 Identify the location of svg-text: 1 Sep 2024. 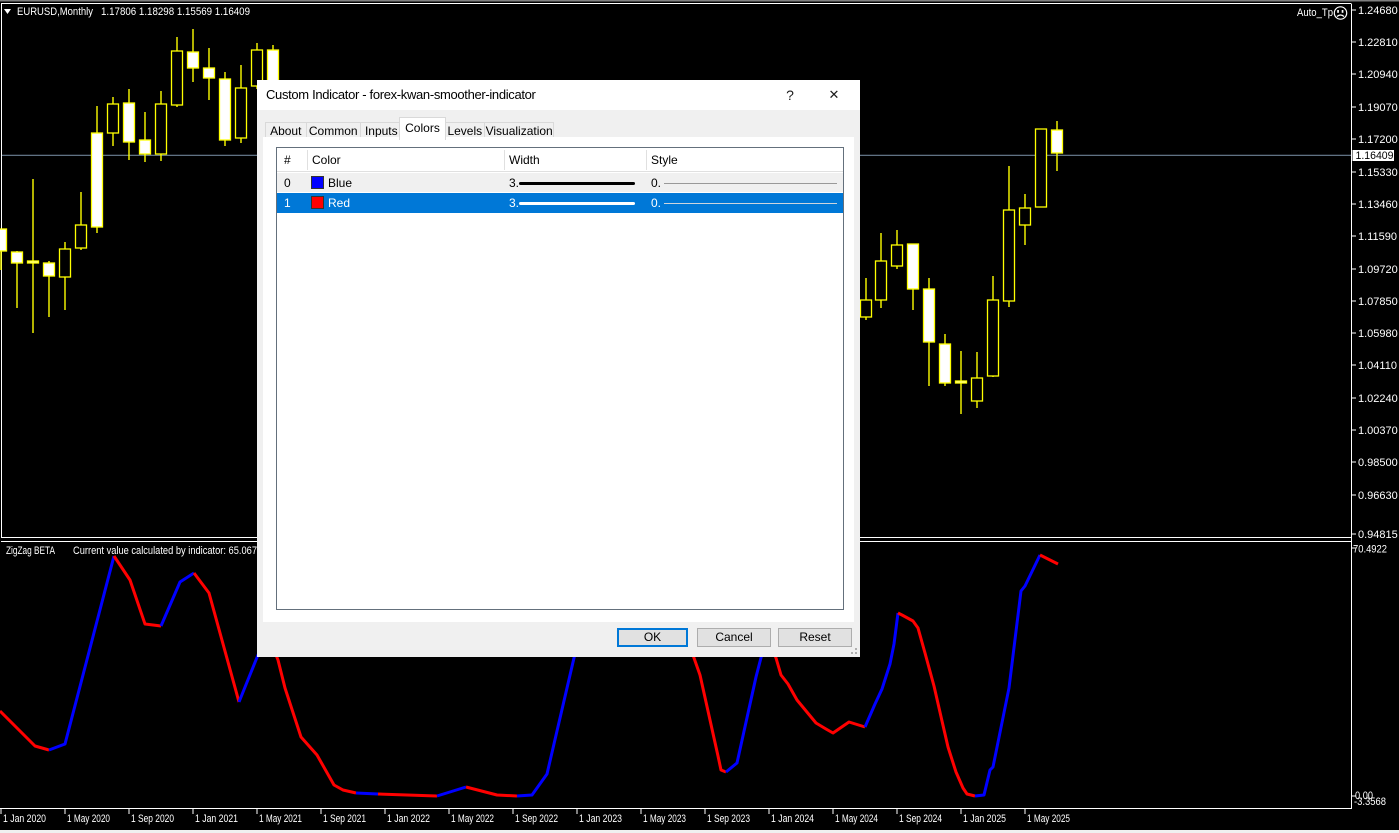
(920, 819).